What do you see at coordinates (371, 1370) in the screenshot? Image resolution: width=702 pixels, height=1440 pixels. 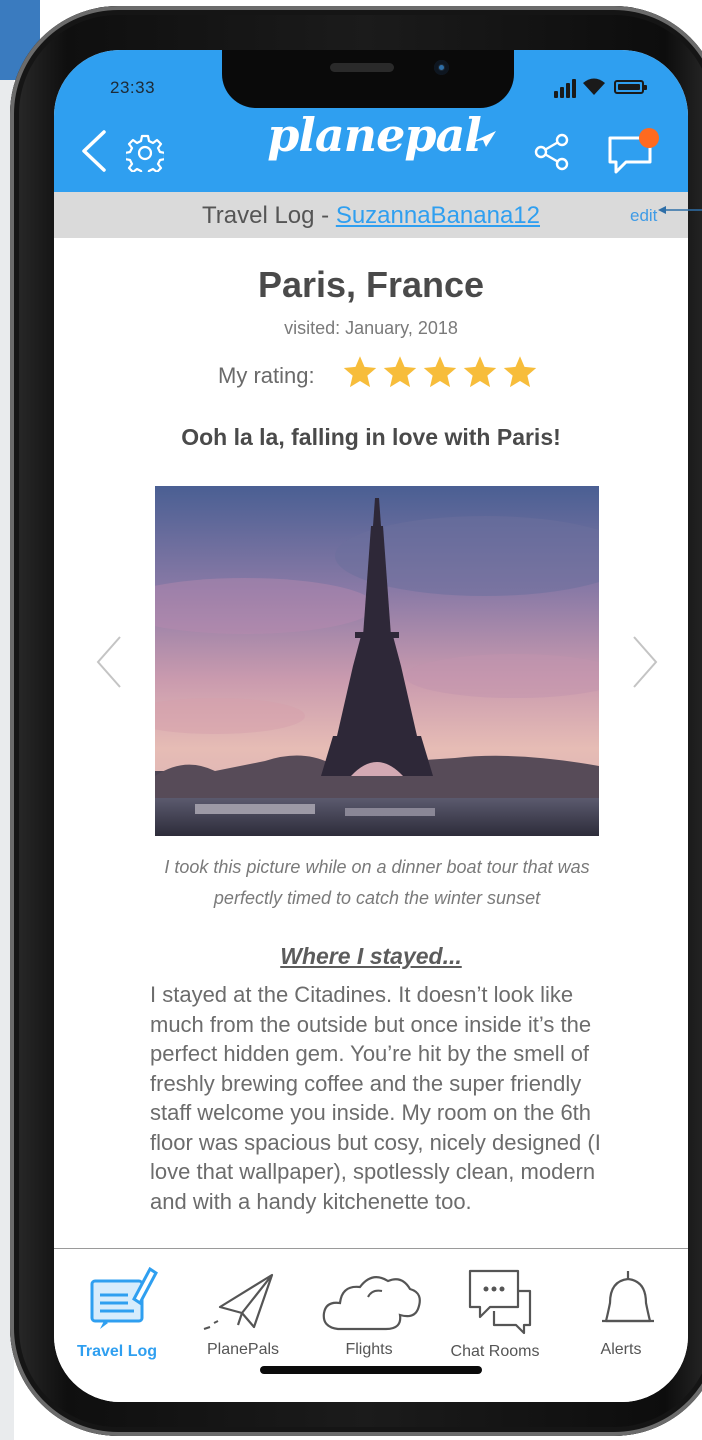 I see `home-indicator` at bounding box center [371, 1370].